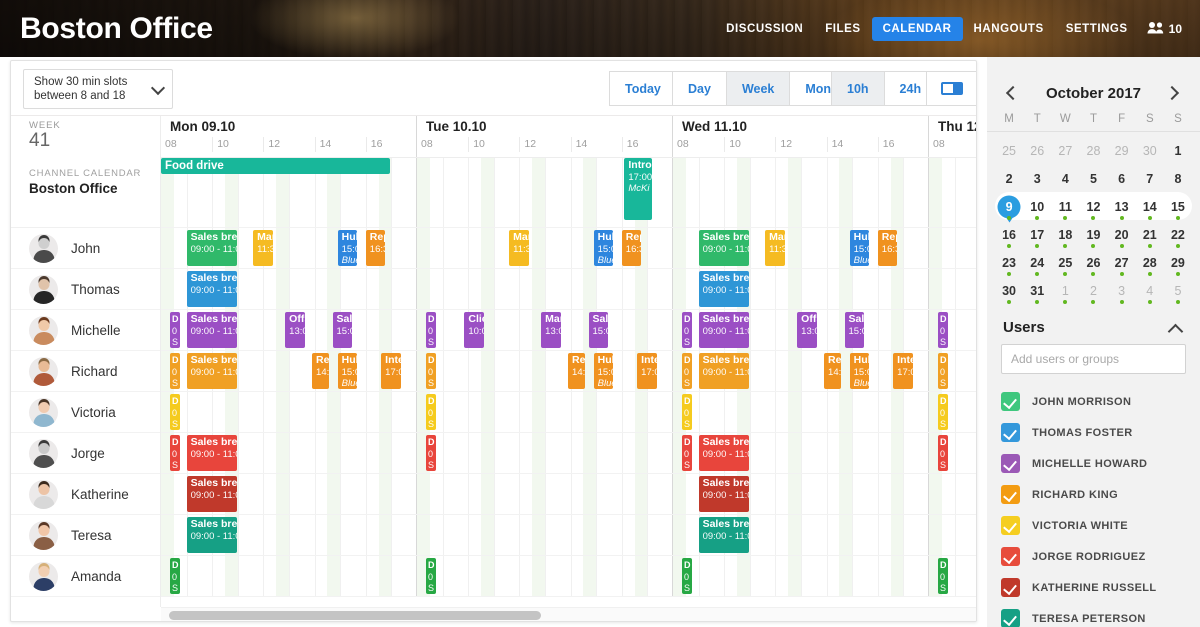 This screenshot has height=627, width=1200. Describe the element at coordinates (1097, 29) in the screenshot. I see `nav-item-settings: SETTINGS` at that location.